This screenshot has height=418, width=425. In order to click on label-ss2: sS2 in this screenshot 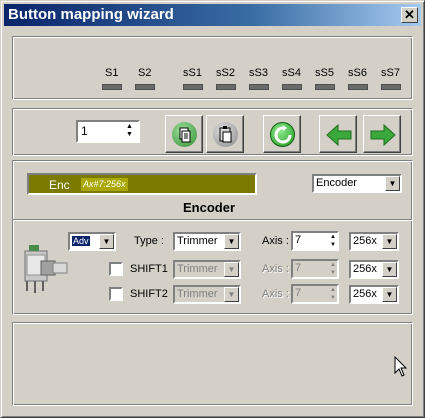, I will do `click(225, 73)`.